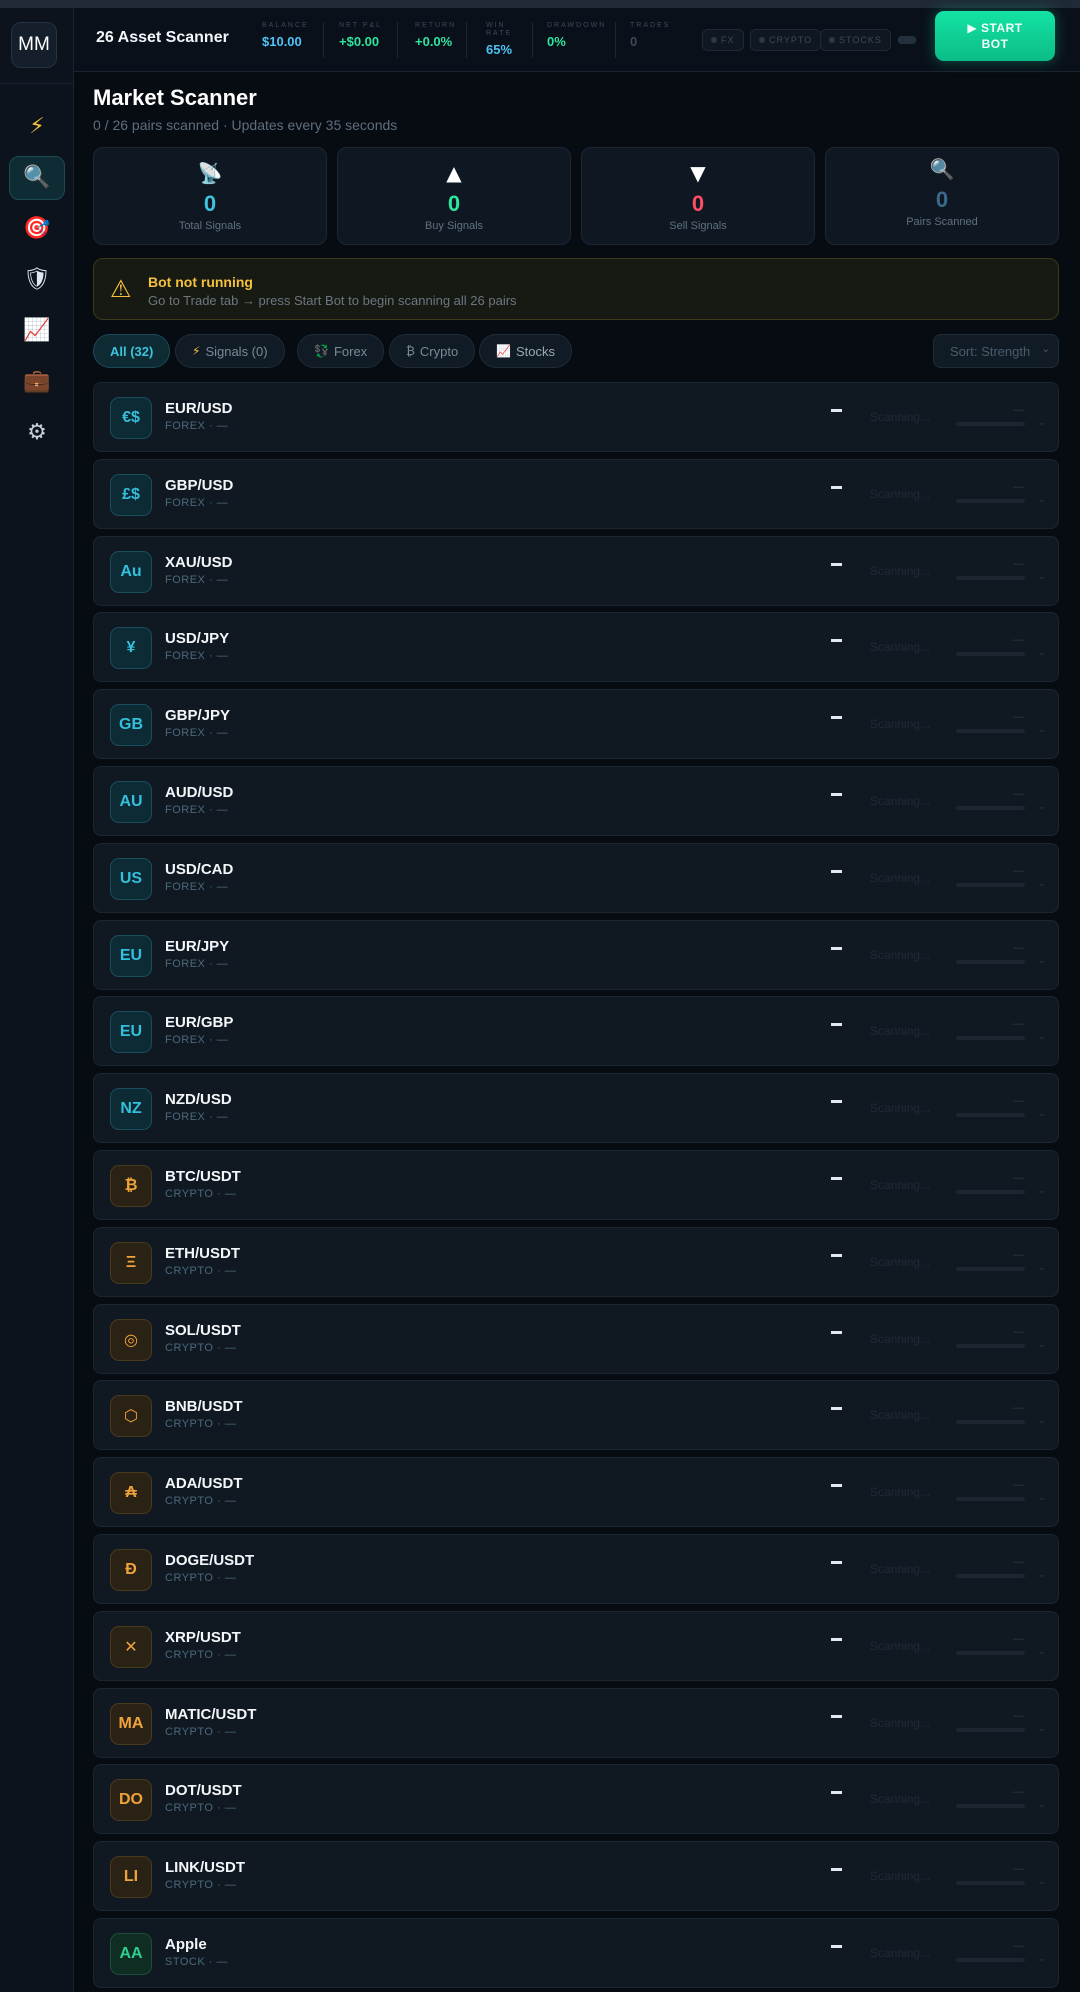  I want to click on scanner-row: ⬡ BNB/USDT CRYPTO · — Scanning... — ⌄, so click(576, 1415).